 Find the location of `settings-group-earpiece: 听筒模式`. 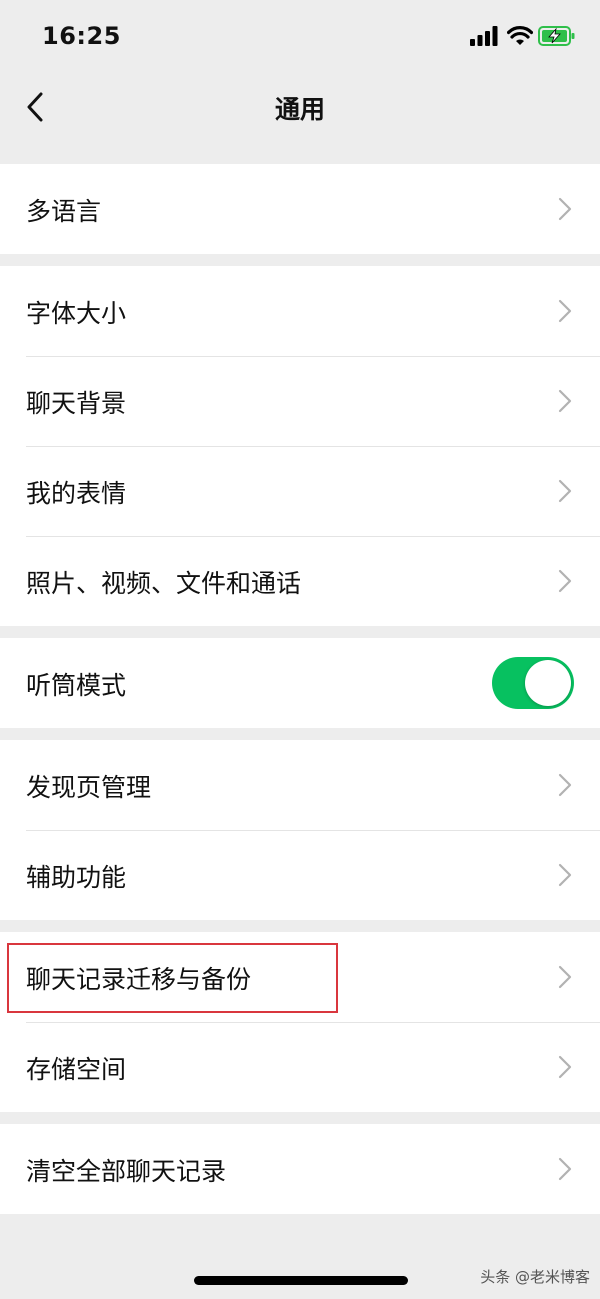

settings-group-earpiece: 听筒模式 is located at coordinates (300, 683).